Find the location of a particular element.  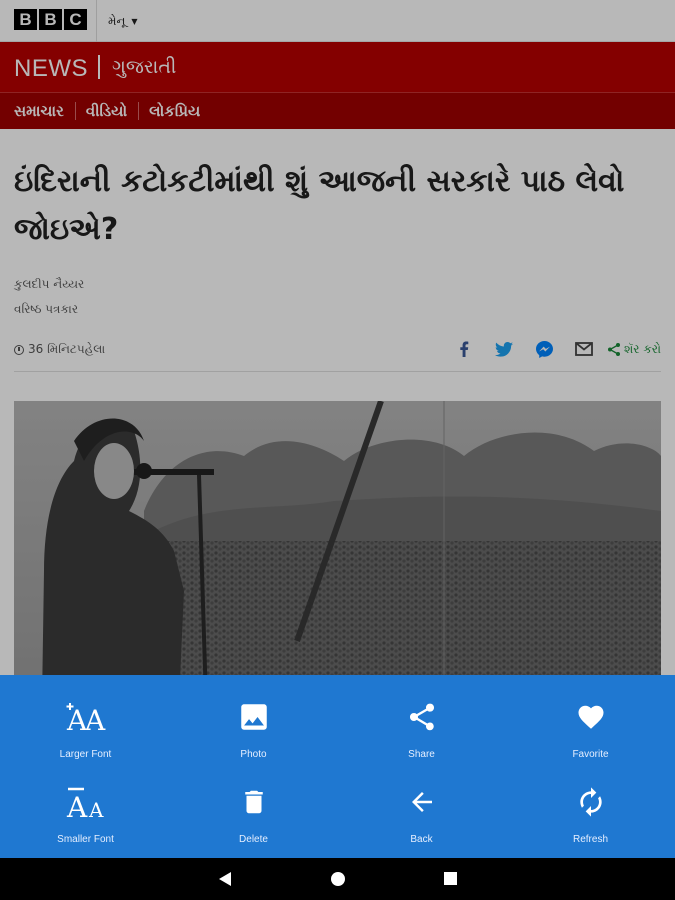

arrow-left-icon is located at coordinates (422, 802).